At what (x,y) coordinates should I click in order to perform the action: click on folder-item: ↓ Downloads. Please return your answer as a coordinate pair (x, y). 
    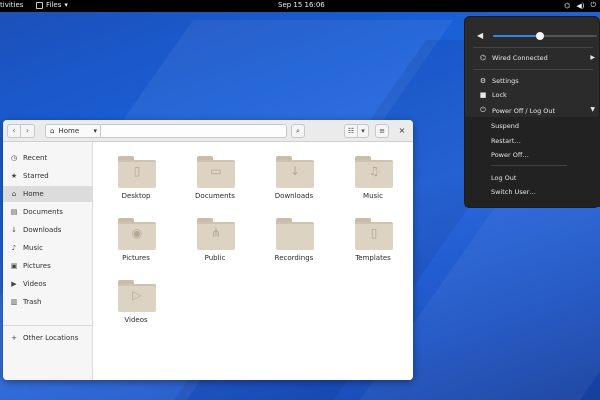
    Looking at the image, I should click on (294, 176).